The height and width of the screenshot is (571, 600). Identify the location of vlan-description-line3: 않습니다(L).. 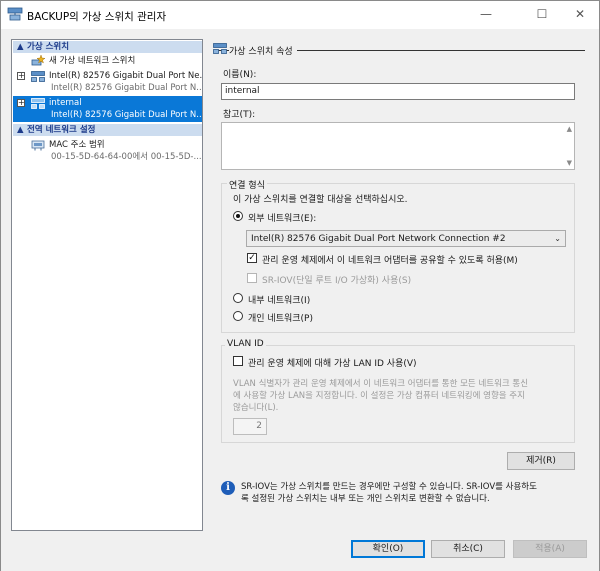
(256, 408).